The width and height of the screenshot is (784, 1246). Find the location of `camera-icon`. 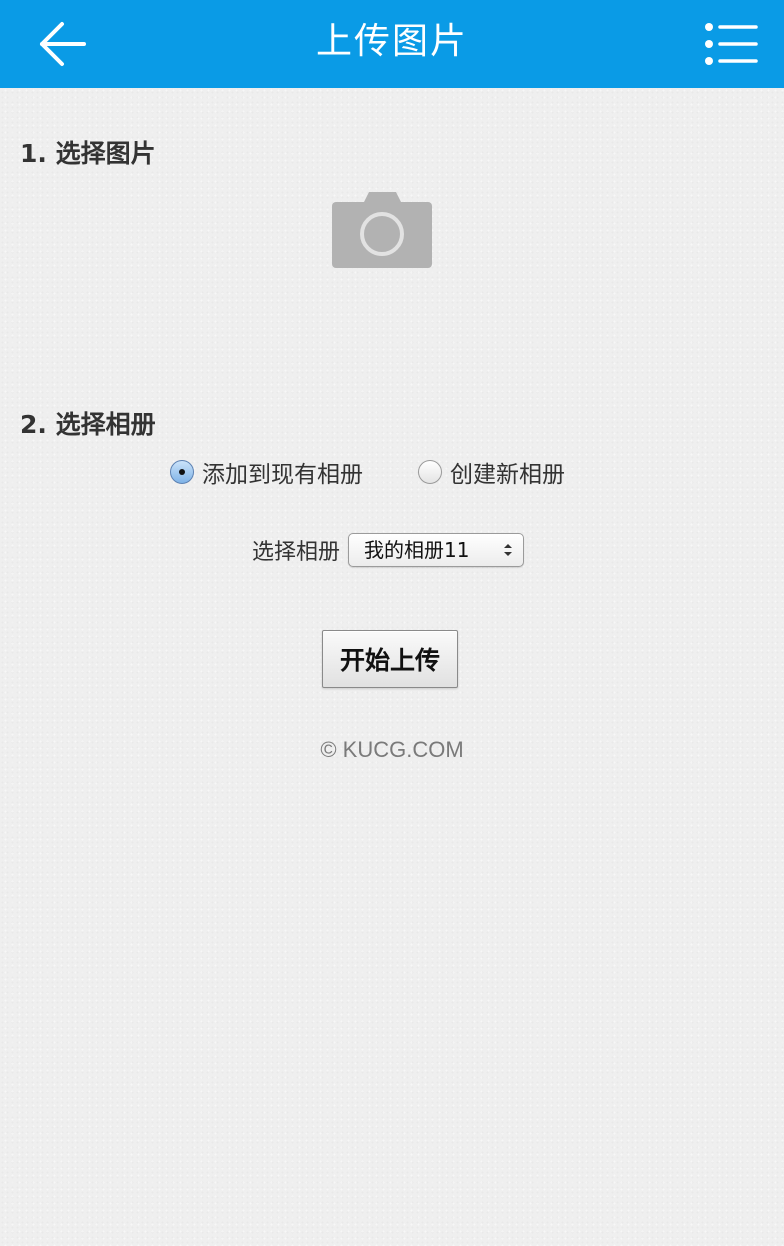

camera-icon is located at coordinates (382, 230).